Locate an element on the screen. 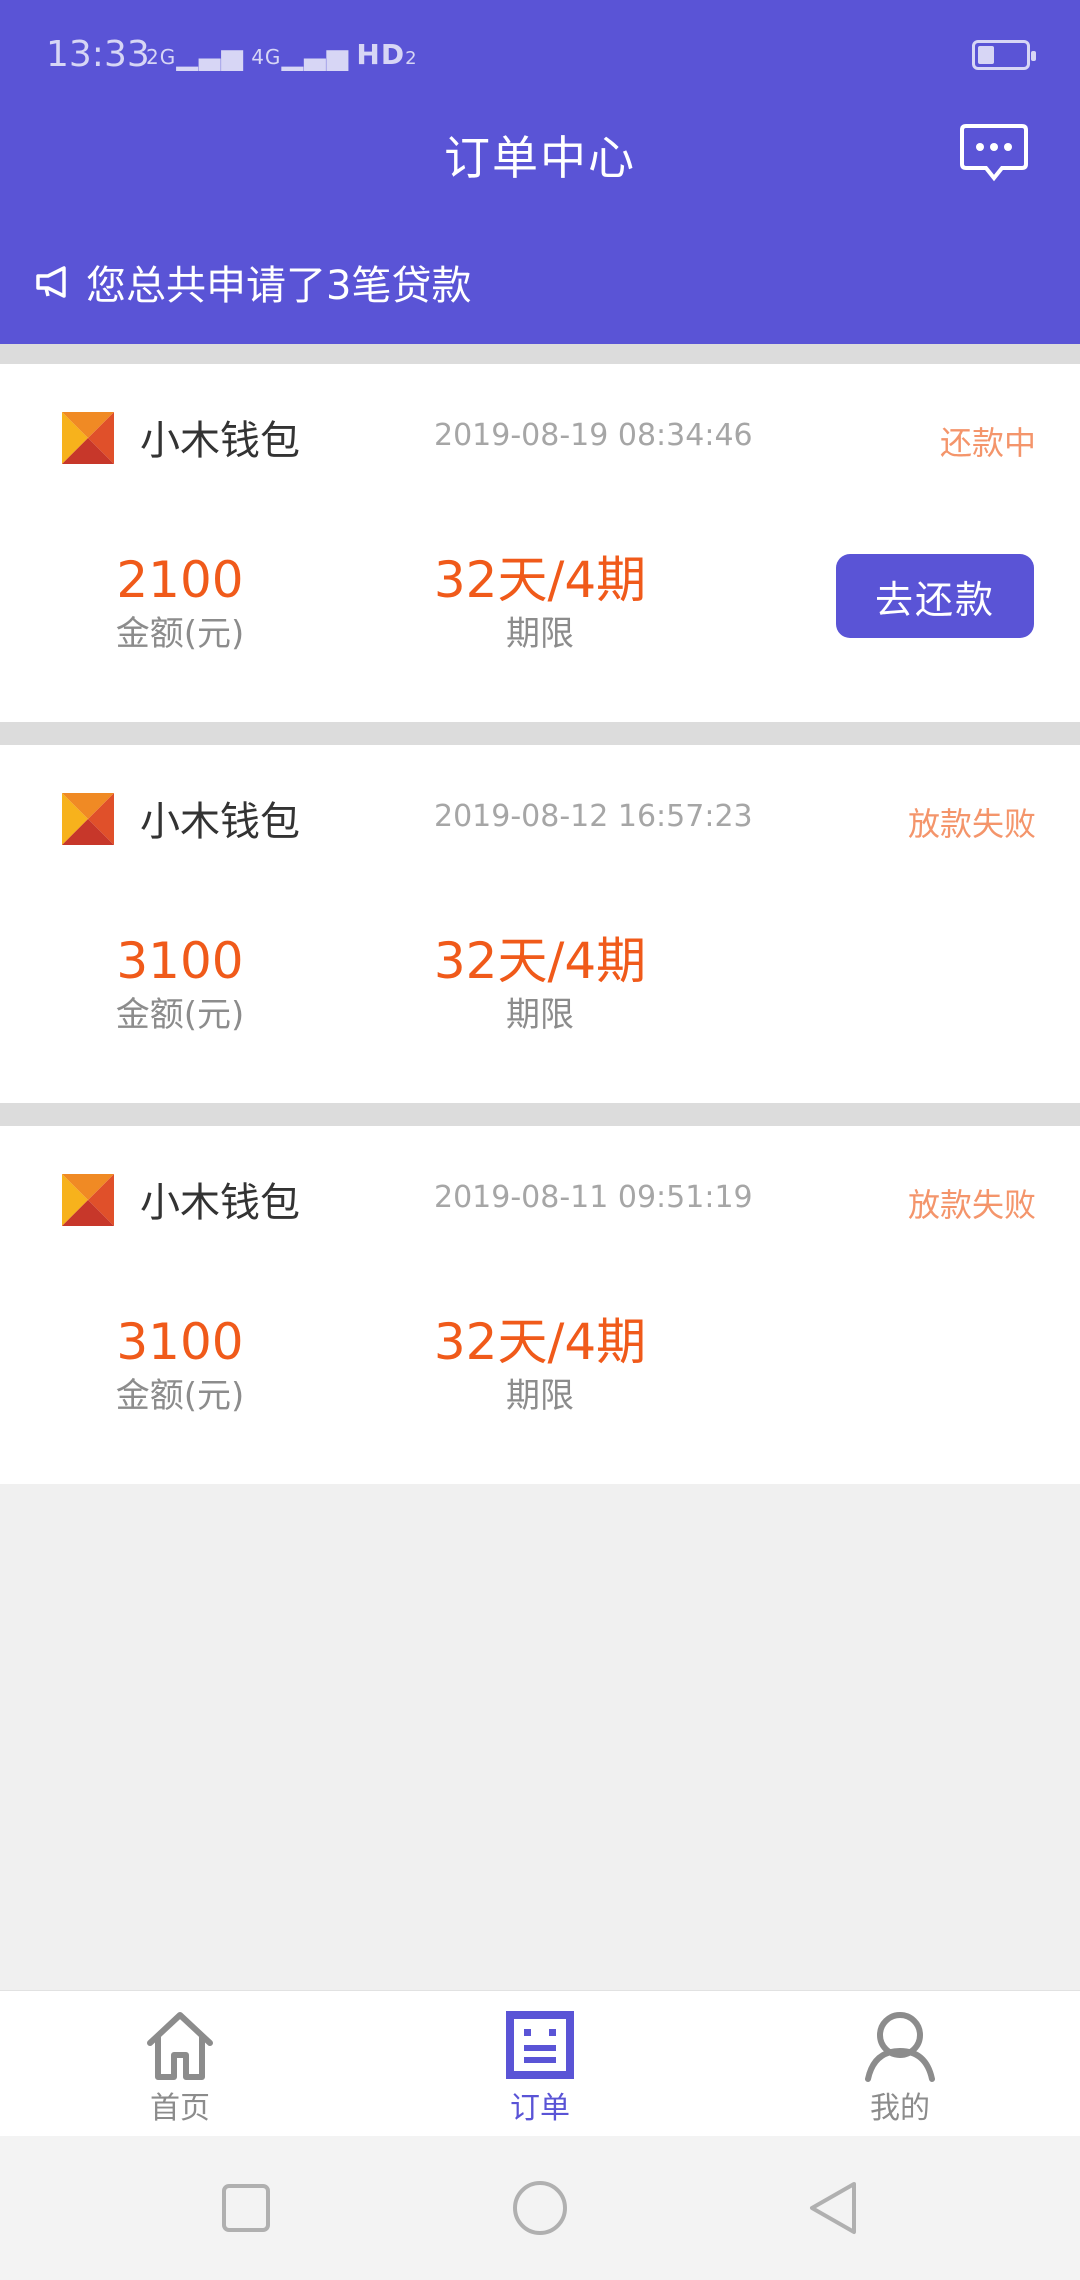 This screenshot has width=1080, height=2280. amount-block: 2100 金额(元) is located at coordinates (180, 604).